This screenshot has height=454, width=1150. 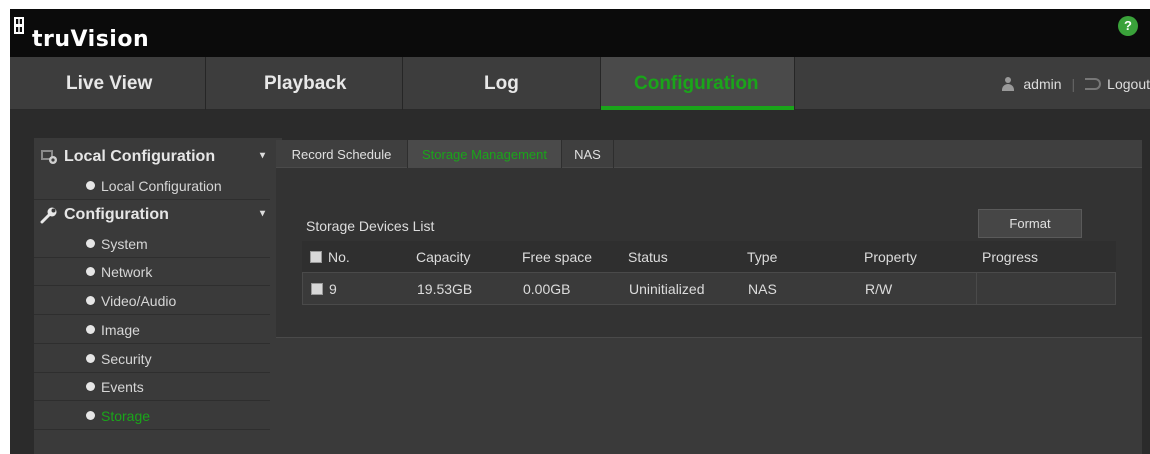 I want to click on cell-property: R/W, so click(x=879, y=289).